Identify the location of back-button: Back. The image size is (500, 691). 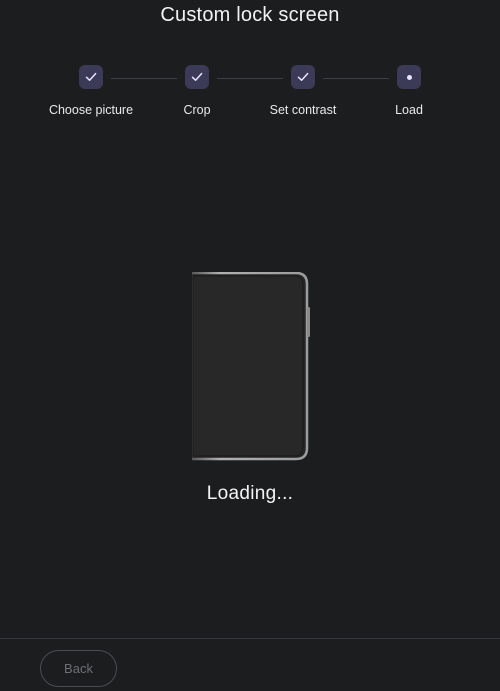
(78, 668).